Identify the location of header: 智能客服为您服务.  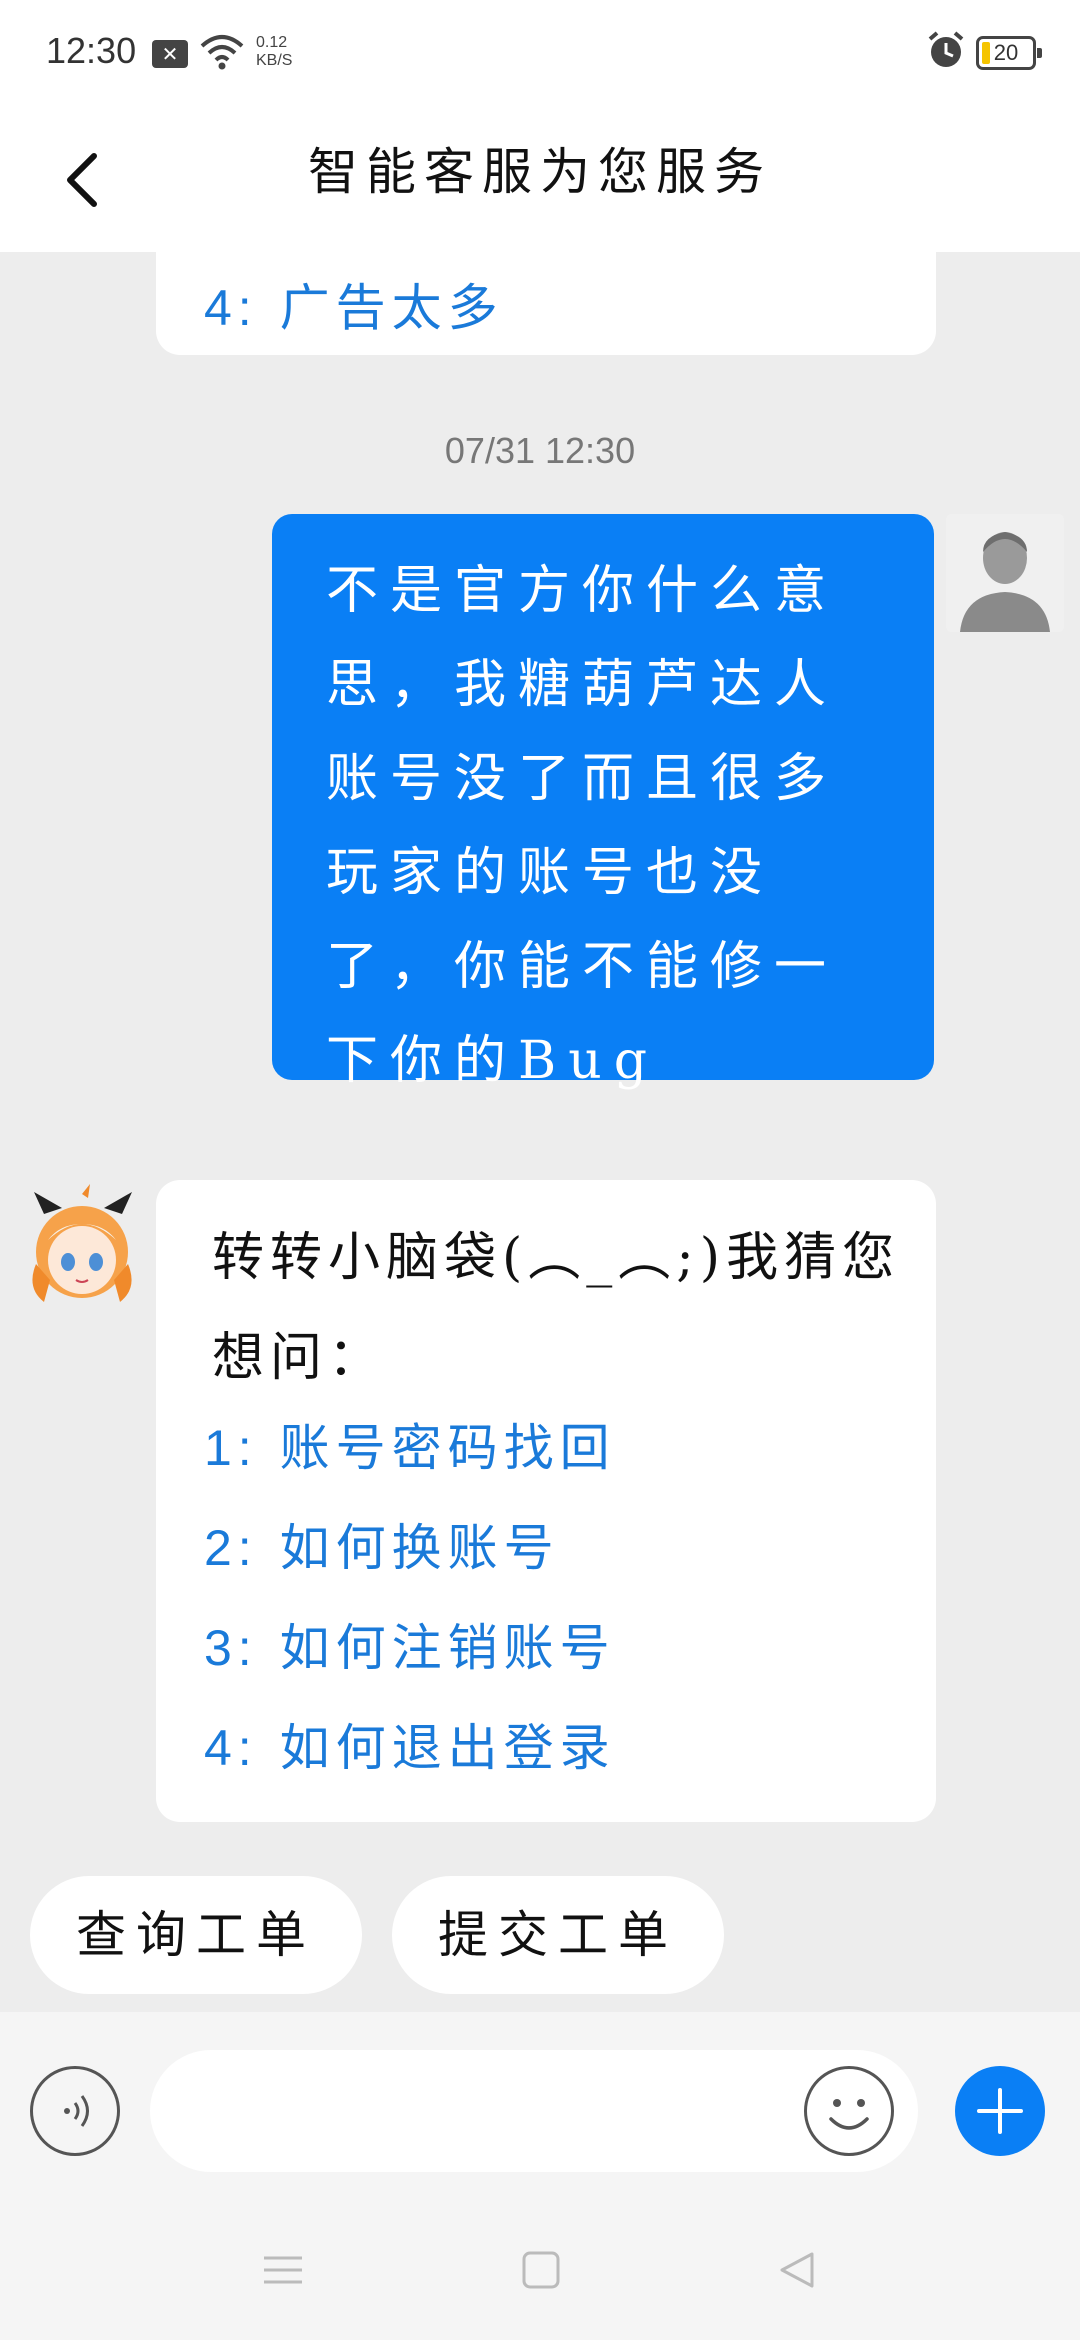
(540, 181).